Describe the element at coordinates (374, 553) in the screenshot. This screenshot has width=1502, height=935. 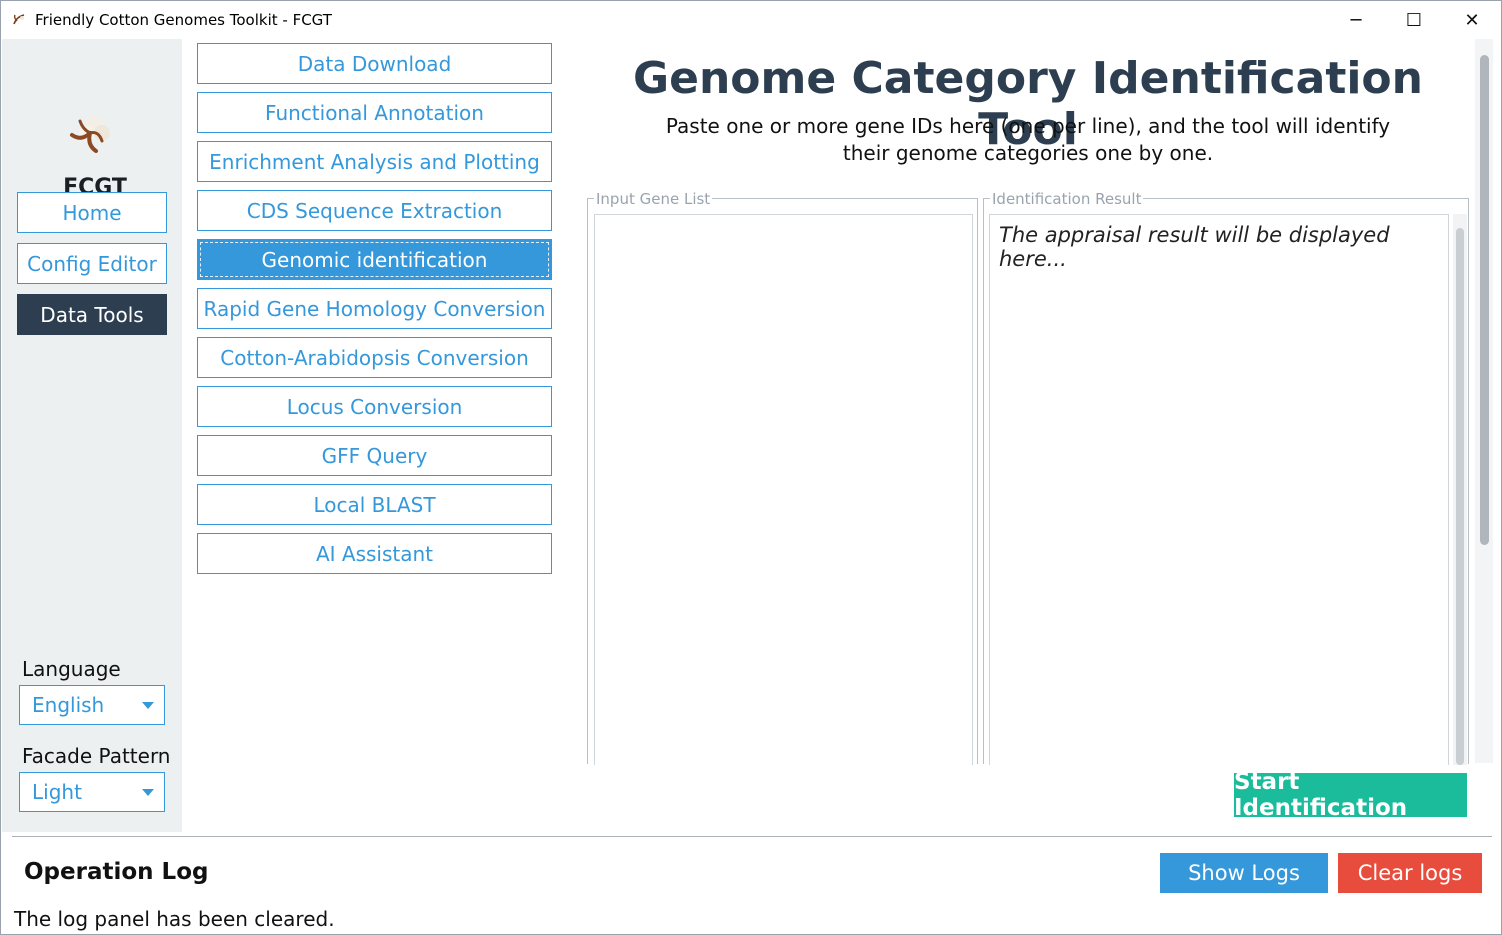
I see `tool-ai-assistant-button: AI Assistant` at that location.